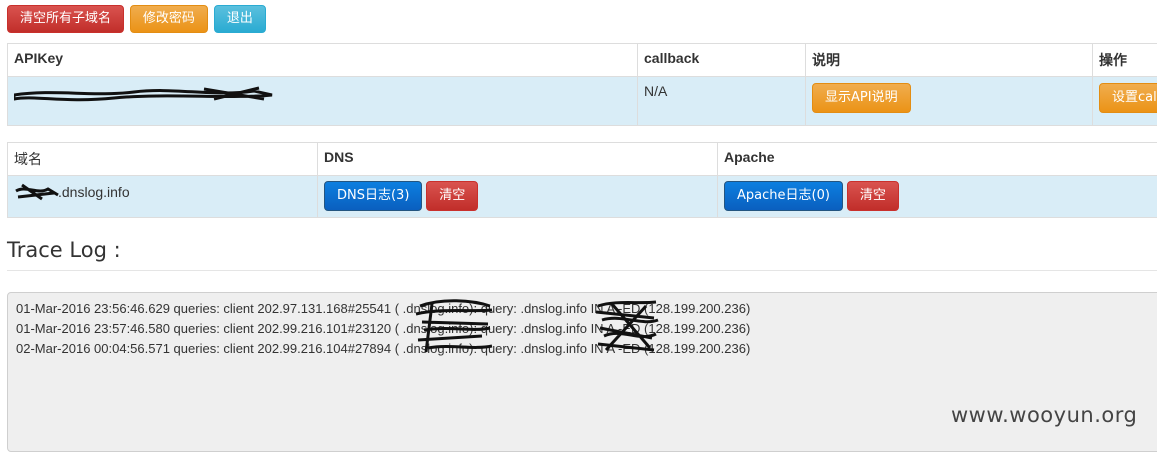  I want to click on set-callback-button: 设置callback, so click(1128, 98).